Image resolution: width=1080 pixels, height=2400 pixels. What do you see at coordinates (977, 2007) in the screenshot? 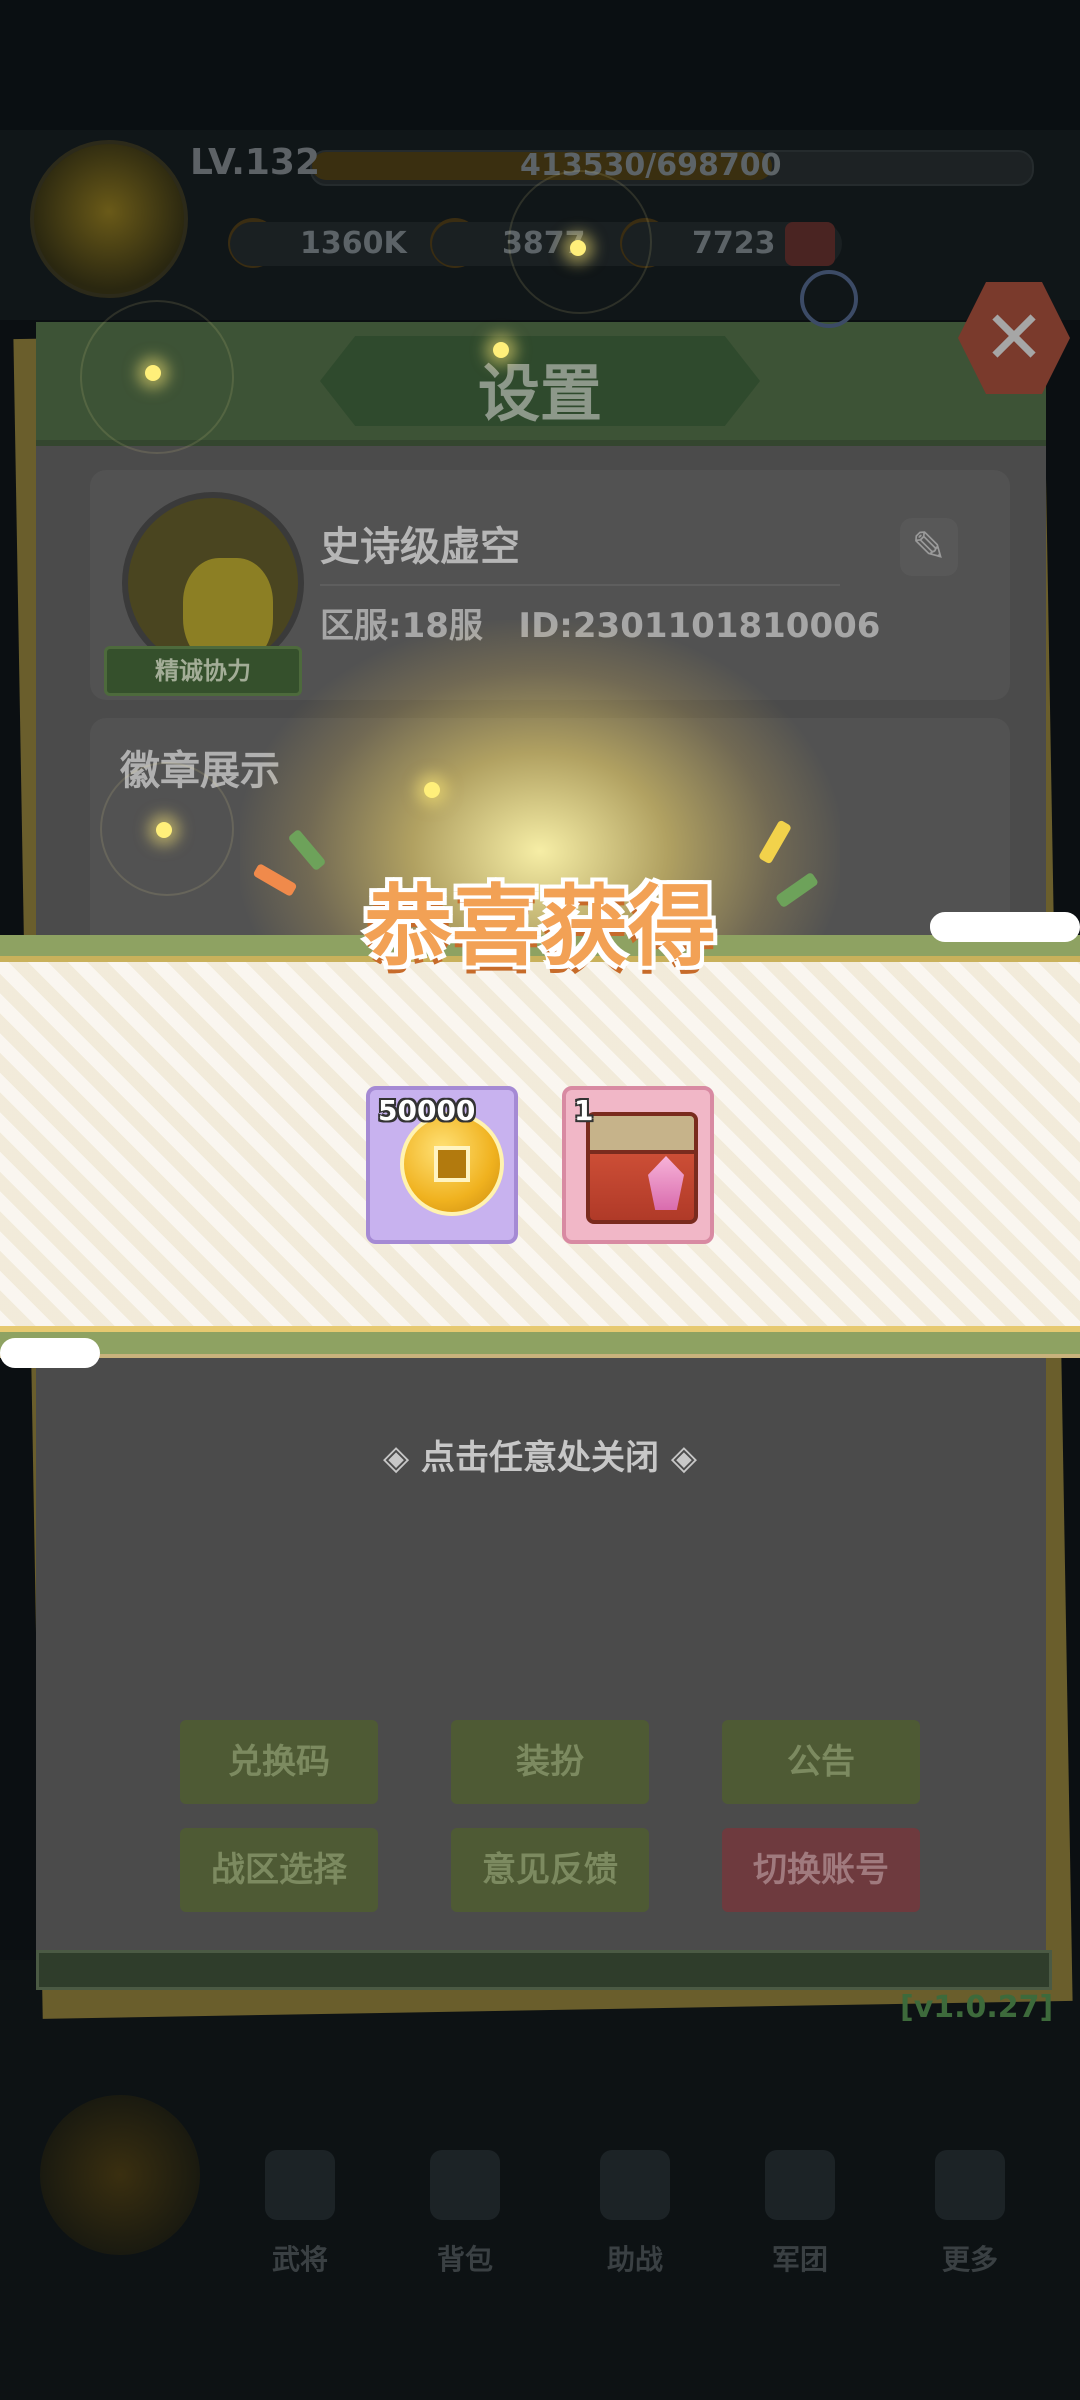
I see `version-label: [v1.0.27]` at bounding box center [977, 2007].